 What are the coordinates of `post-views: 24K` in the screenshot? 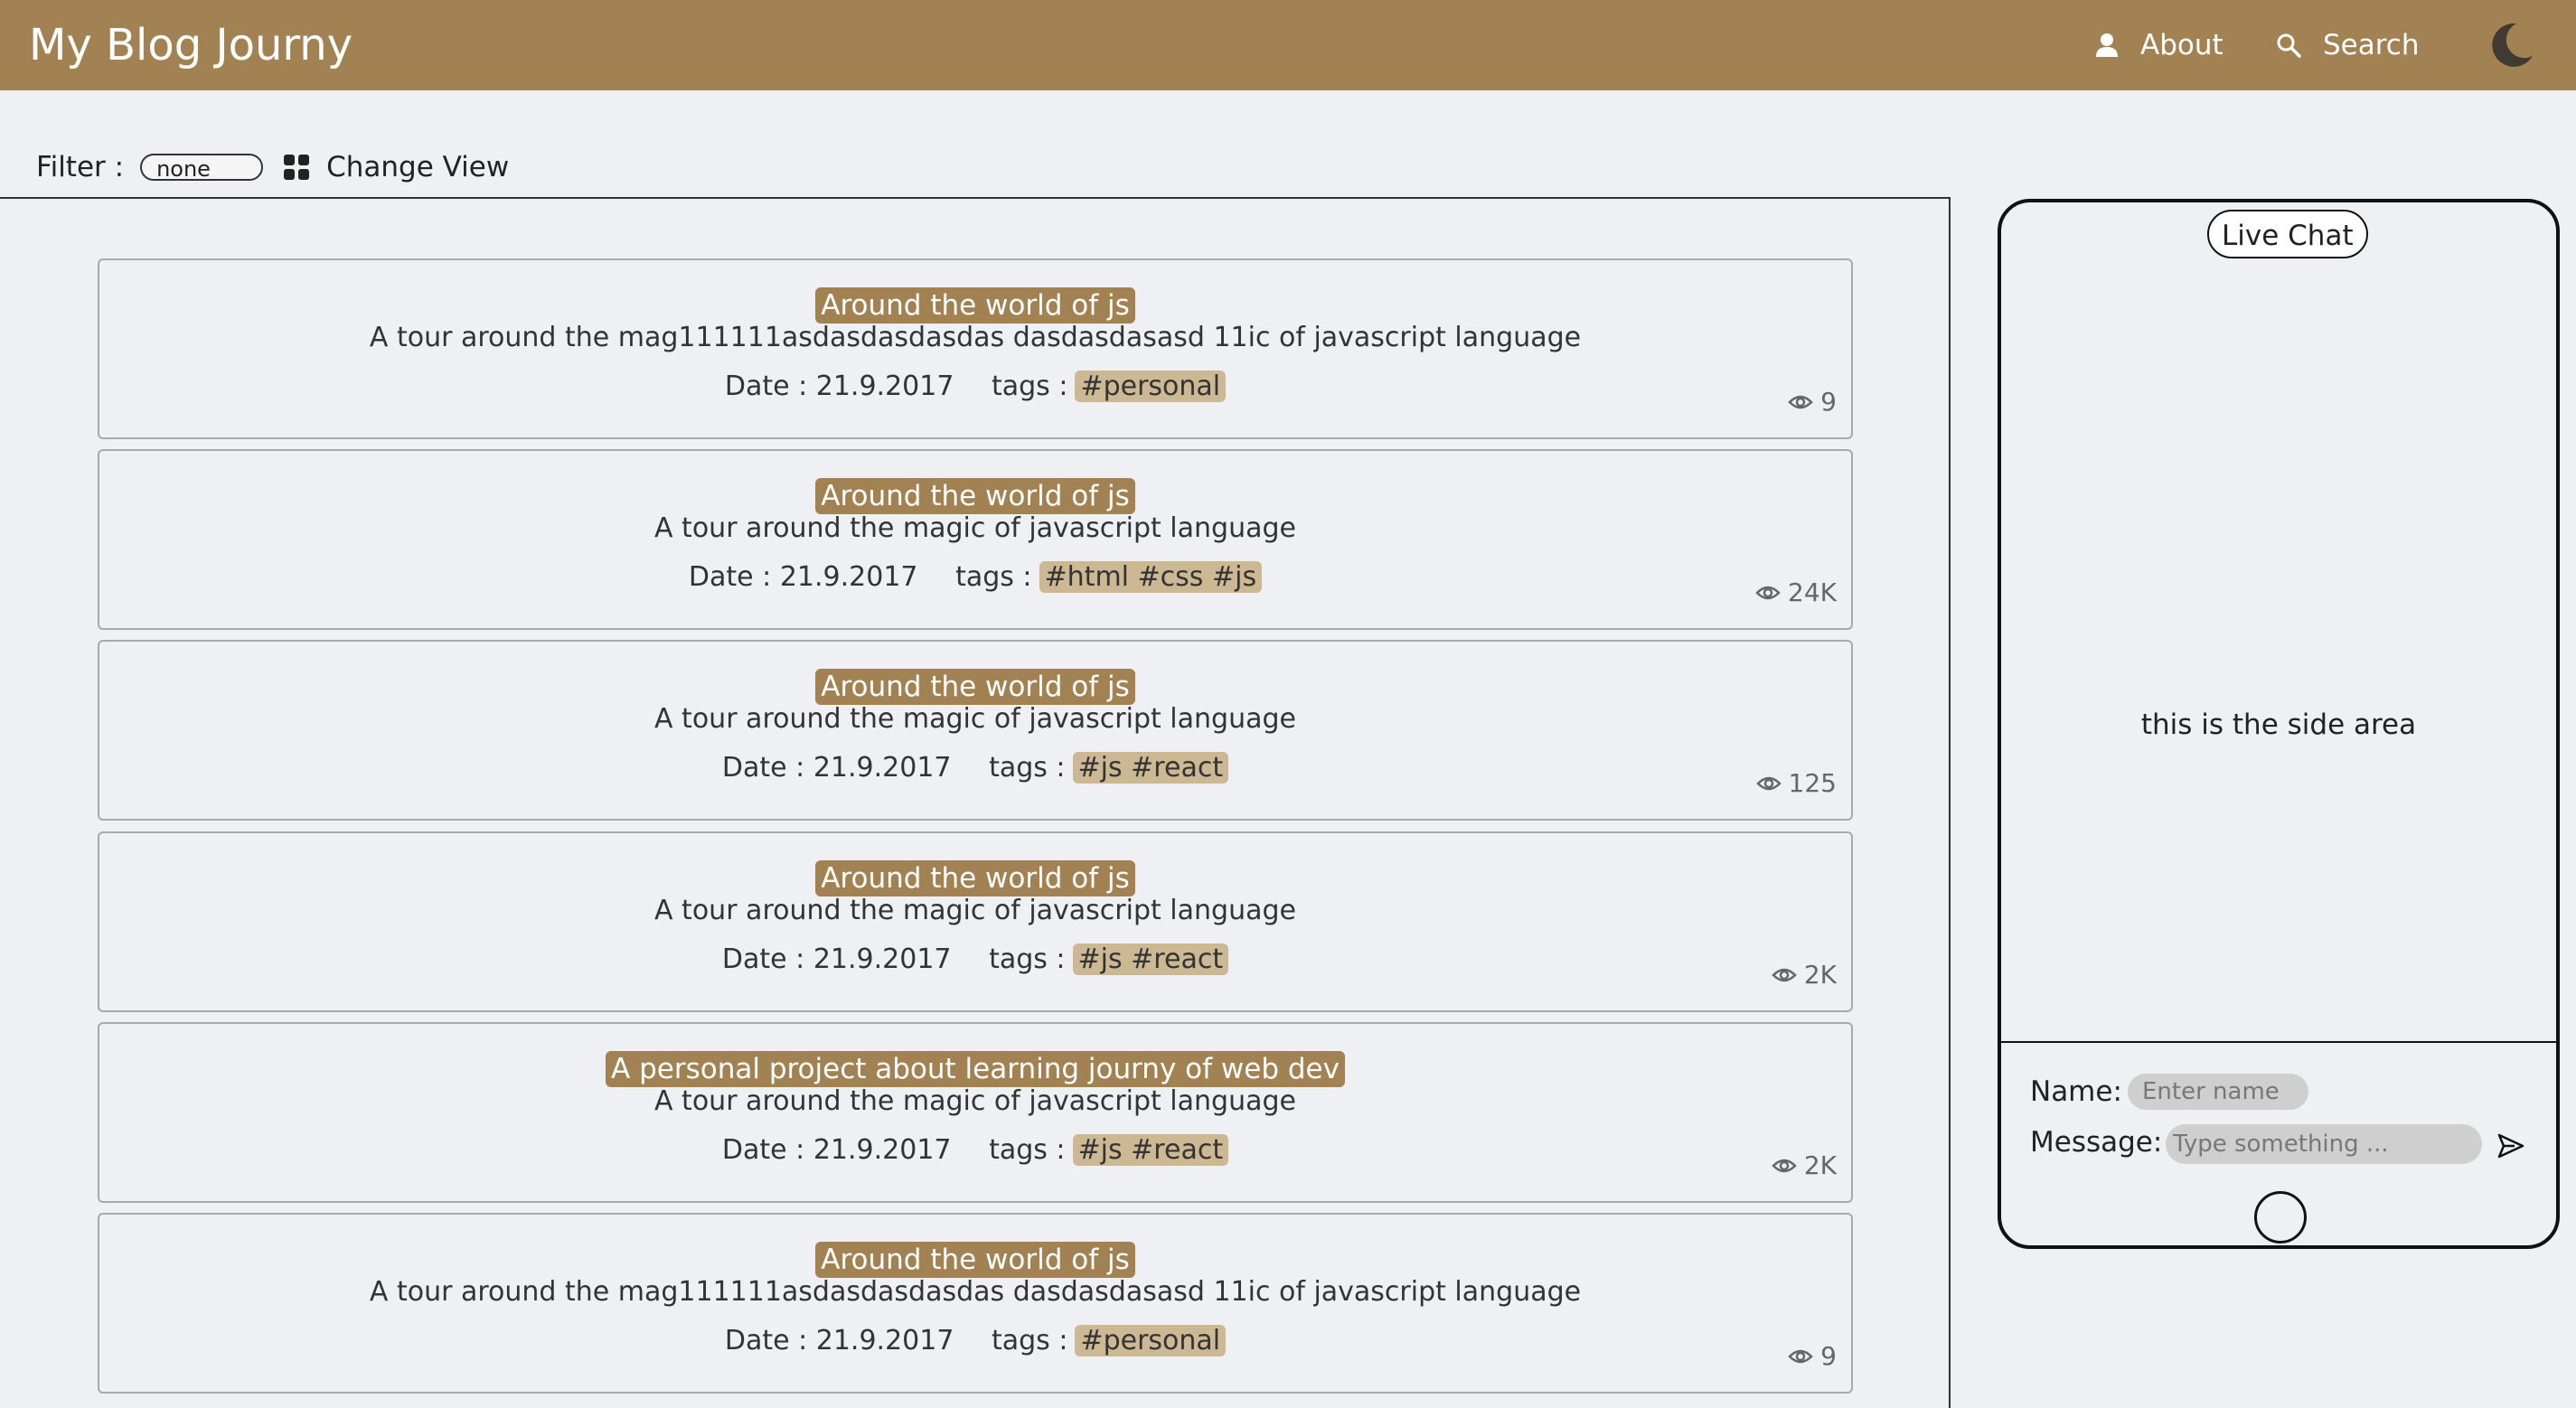 It's located at (1796, 592).